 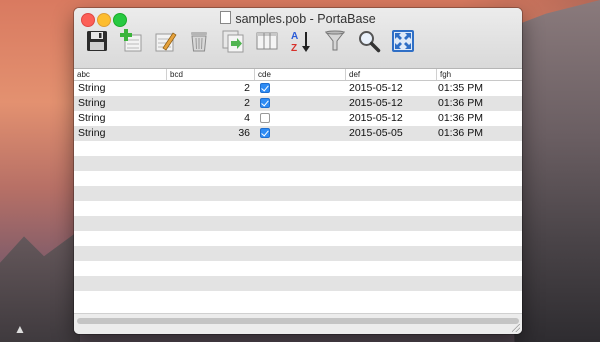 I want to click on delete-button, so click(x=199, y=41).